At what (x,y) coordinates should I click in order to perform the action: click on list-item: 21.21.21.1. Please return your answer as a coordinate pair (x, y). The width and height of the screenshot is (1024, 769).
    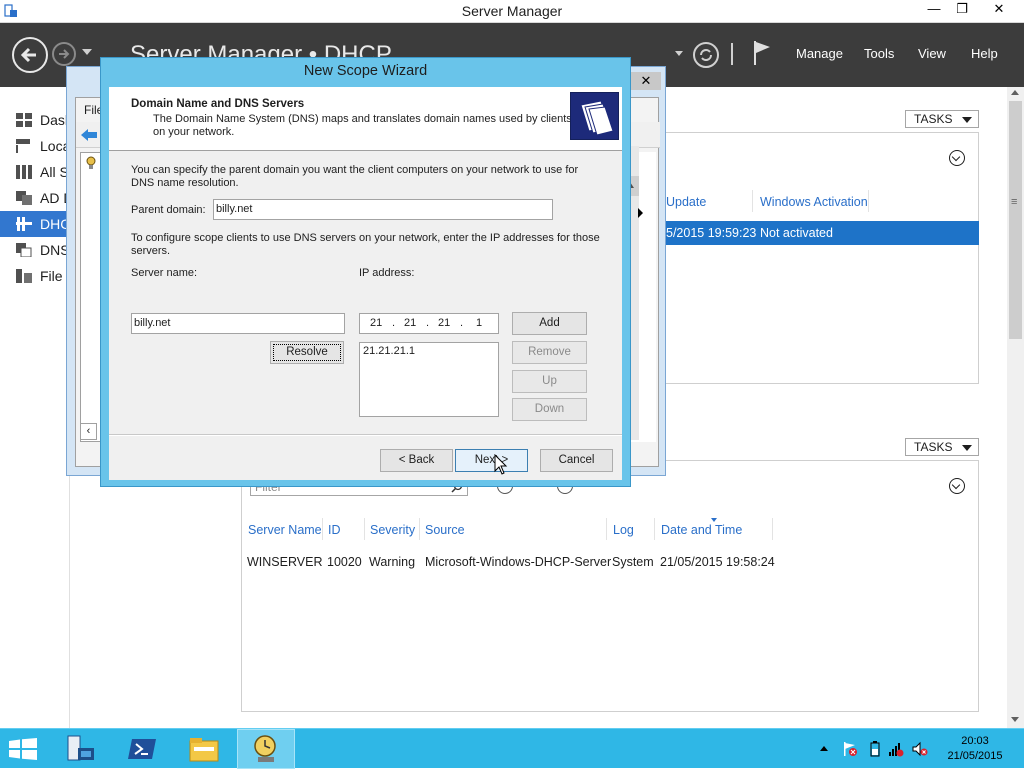
    Looking at the image, I should click on (429, 351).